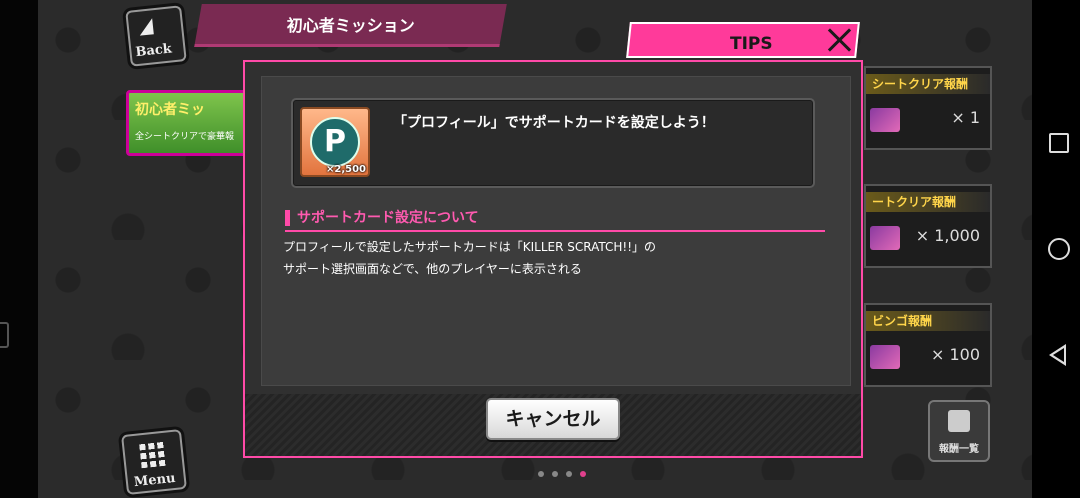 Image resolution: width=1080 pixels, height=498 pixels. Describe the element at coordinates (146, 27) in the screenshot. I see `back-arrow-icon` at that location.